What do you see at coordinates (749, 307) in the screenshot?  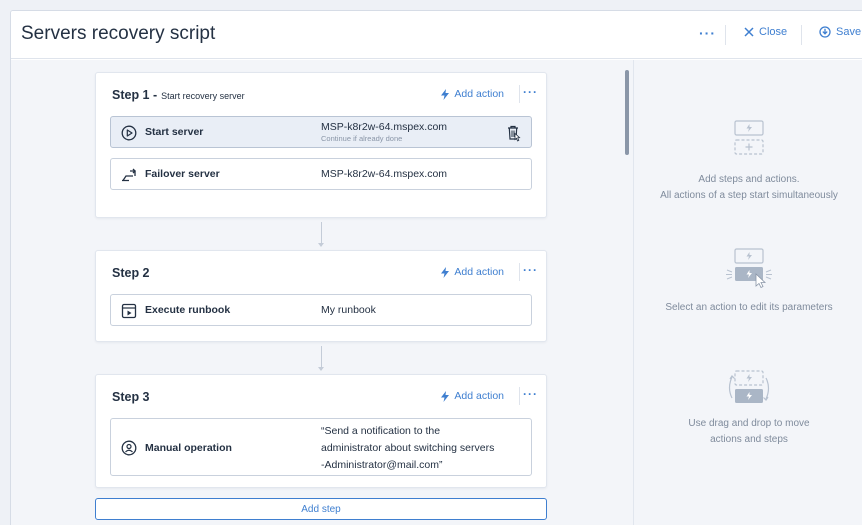 I see `hint-text: Select an action to edit its parameters` at bounding box center [749, 307].